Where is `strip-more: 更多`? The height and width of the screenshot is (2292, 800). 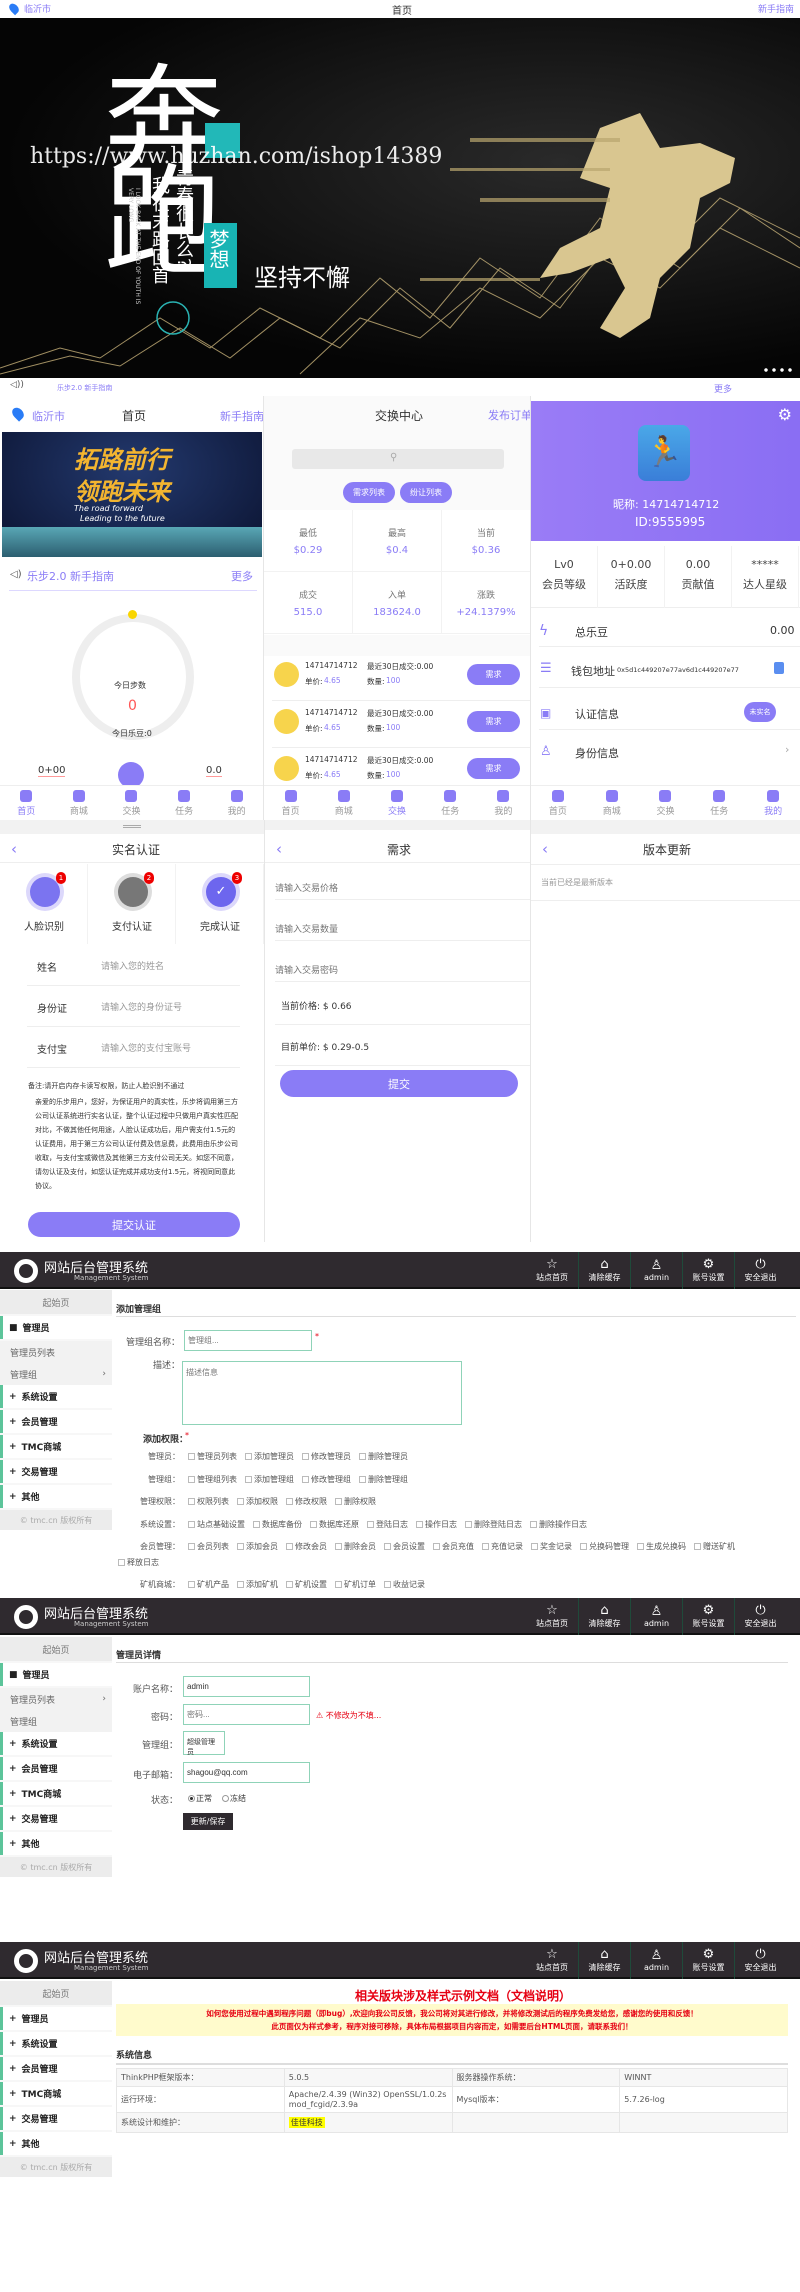
strip-more: 更多 is located at coordinates (723, 388).